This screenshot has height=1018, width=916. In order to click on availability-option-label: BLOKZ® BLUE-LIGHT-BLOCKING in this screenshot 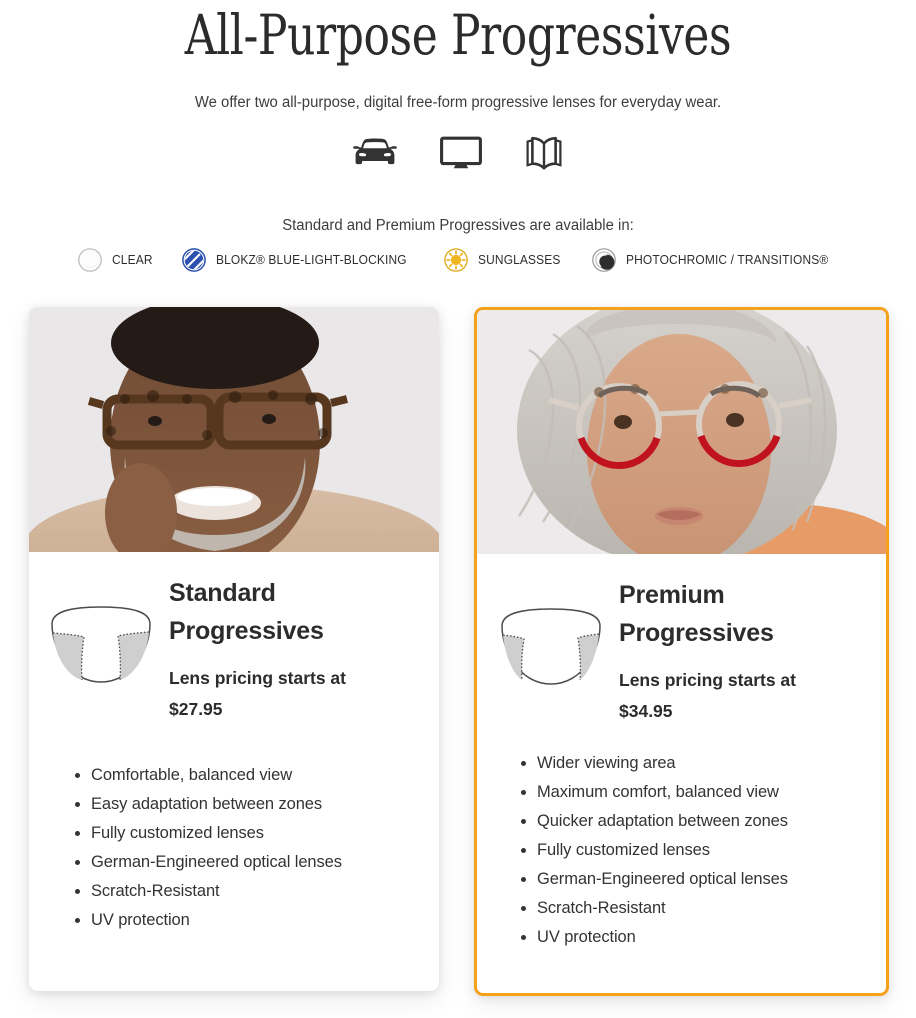, I will do `click(311, 260)`.